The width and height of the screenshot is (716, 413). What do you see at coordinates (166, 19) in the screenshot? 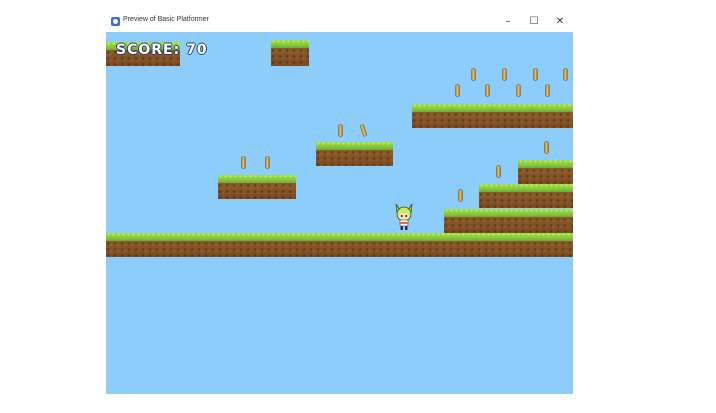
I see `window-title: Preview of Basic Platformer` at bounding box center [166, 19].